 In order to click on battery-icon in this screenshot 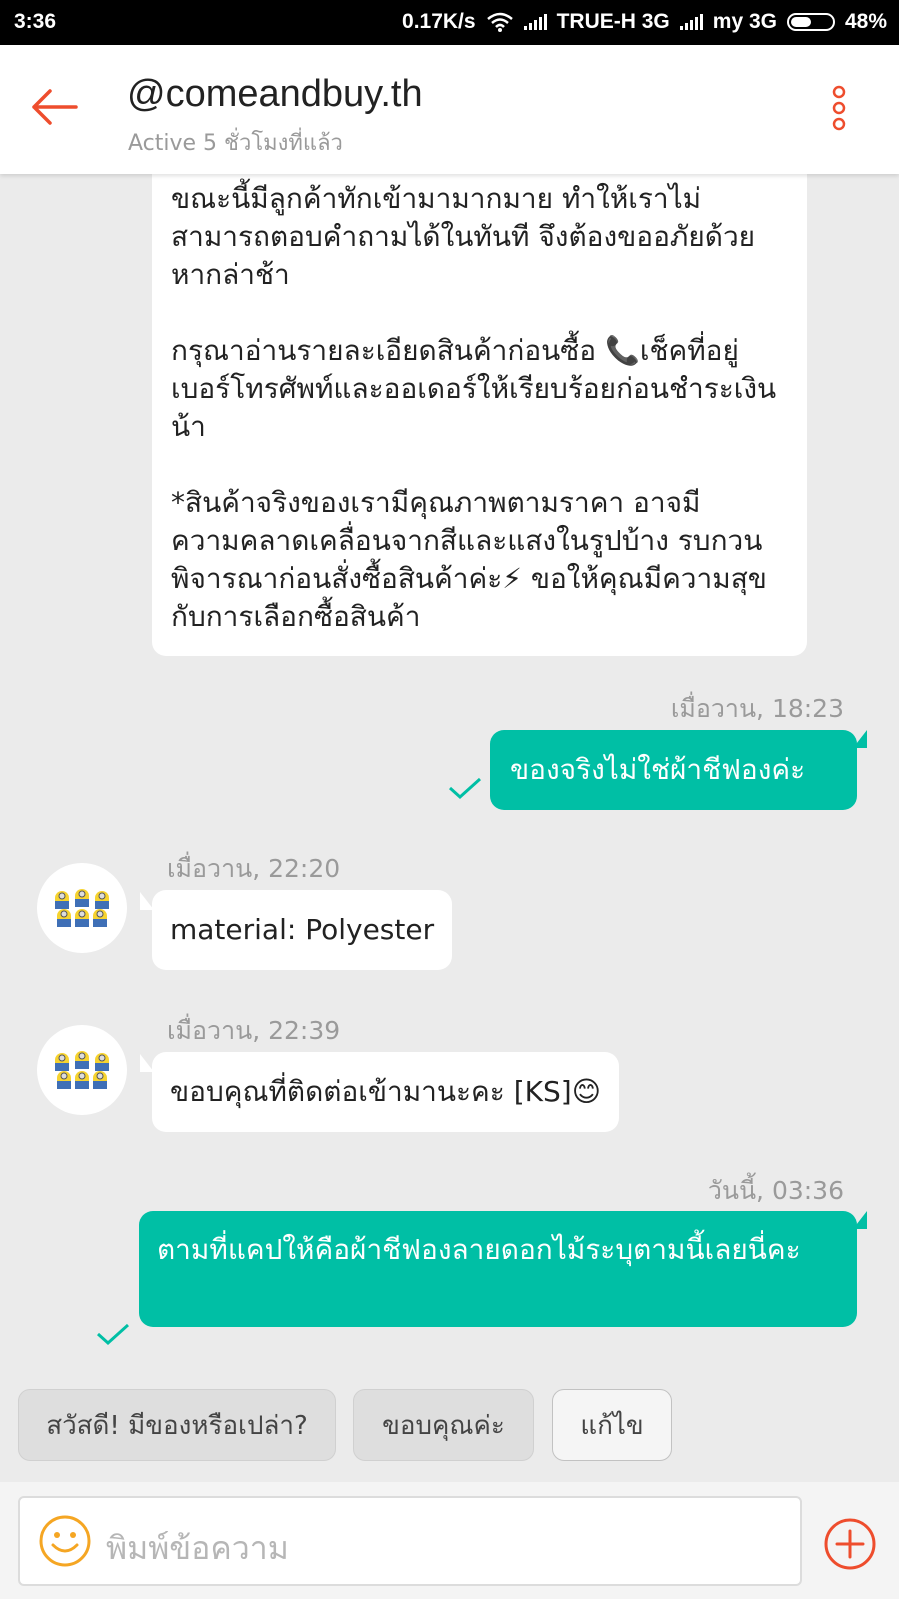, I will do `click(810, 22)`.